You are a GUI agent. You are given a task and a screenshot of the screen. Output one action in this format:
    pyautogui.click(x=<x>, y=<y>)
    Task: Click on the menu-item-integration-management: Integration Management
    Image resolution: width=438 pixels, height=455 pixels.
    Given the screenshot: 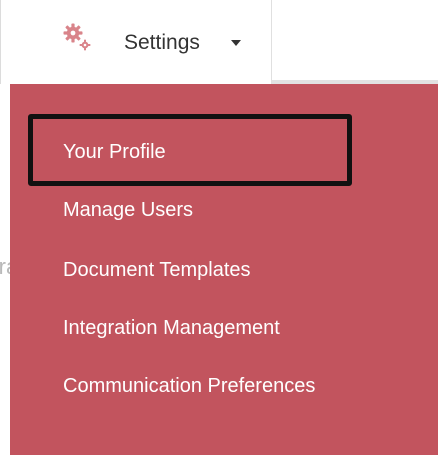 What is the action you would take?
    pyautogui.click(x=171, y=328)
    